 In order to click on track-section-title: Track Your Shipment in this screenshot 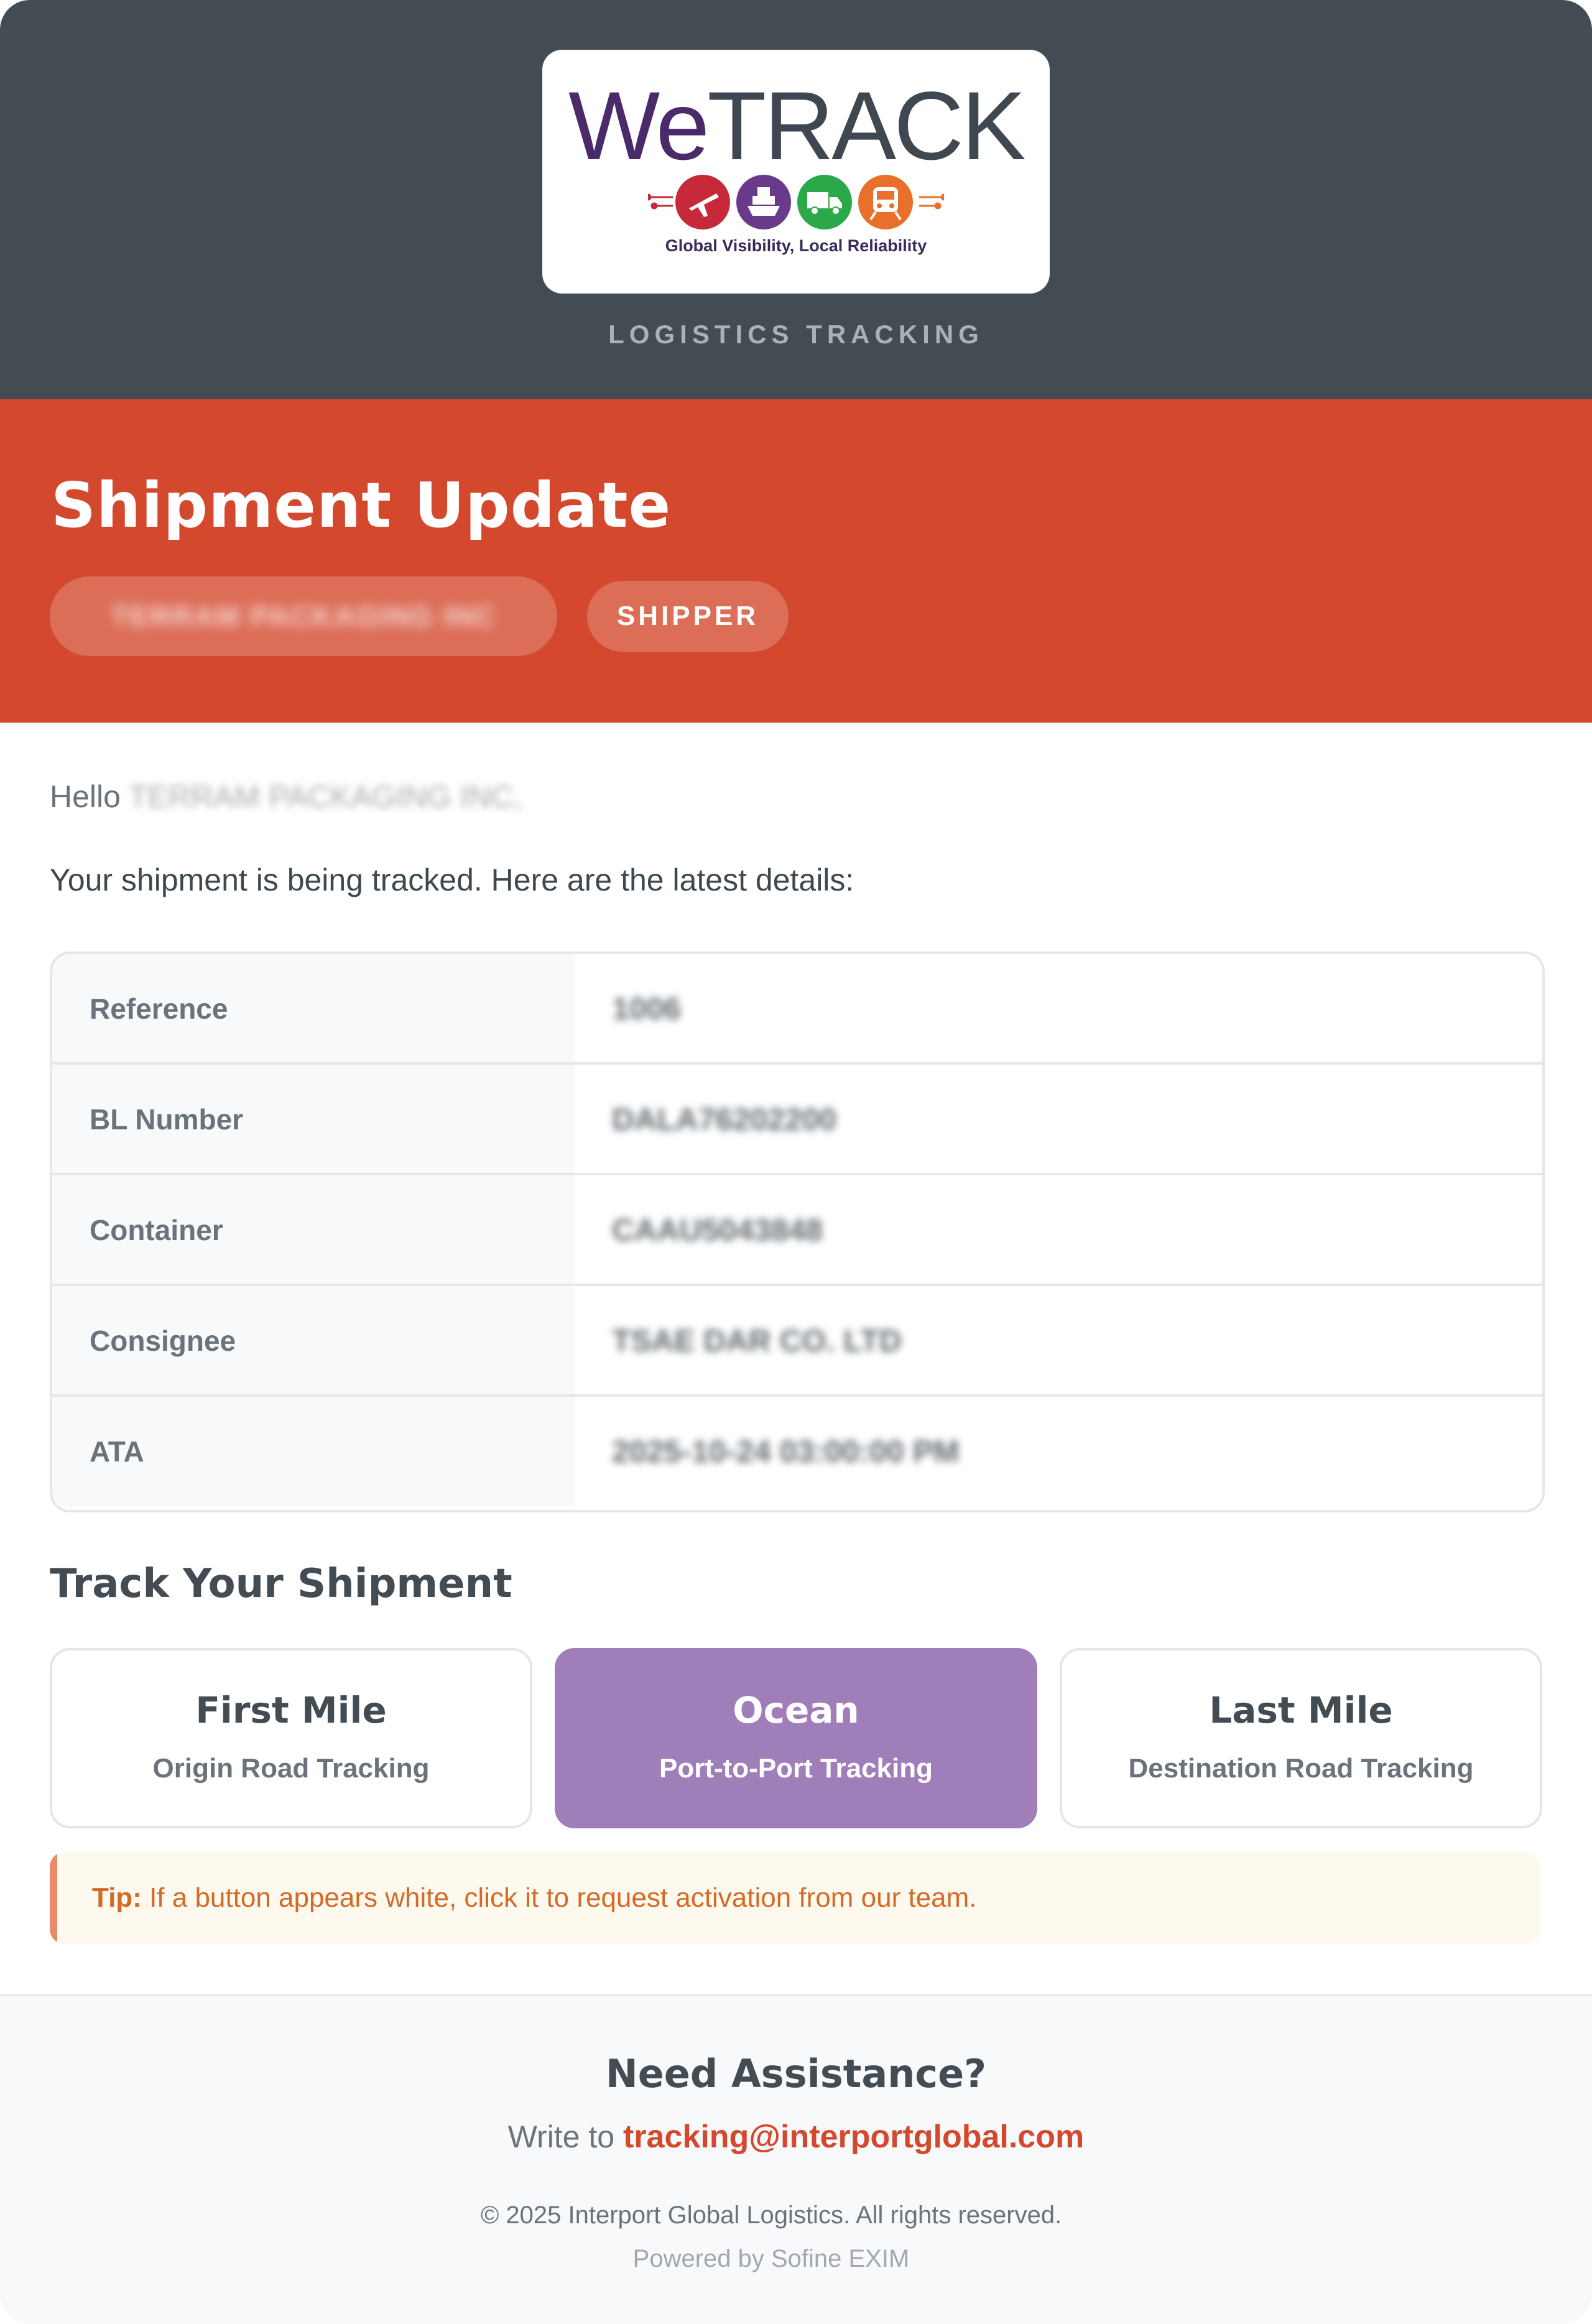, I will do `click(281, 1584)`.